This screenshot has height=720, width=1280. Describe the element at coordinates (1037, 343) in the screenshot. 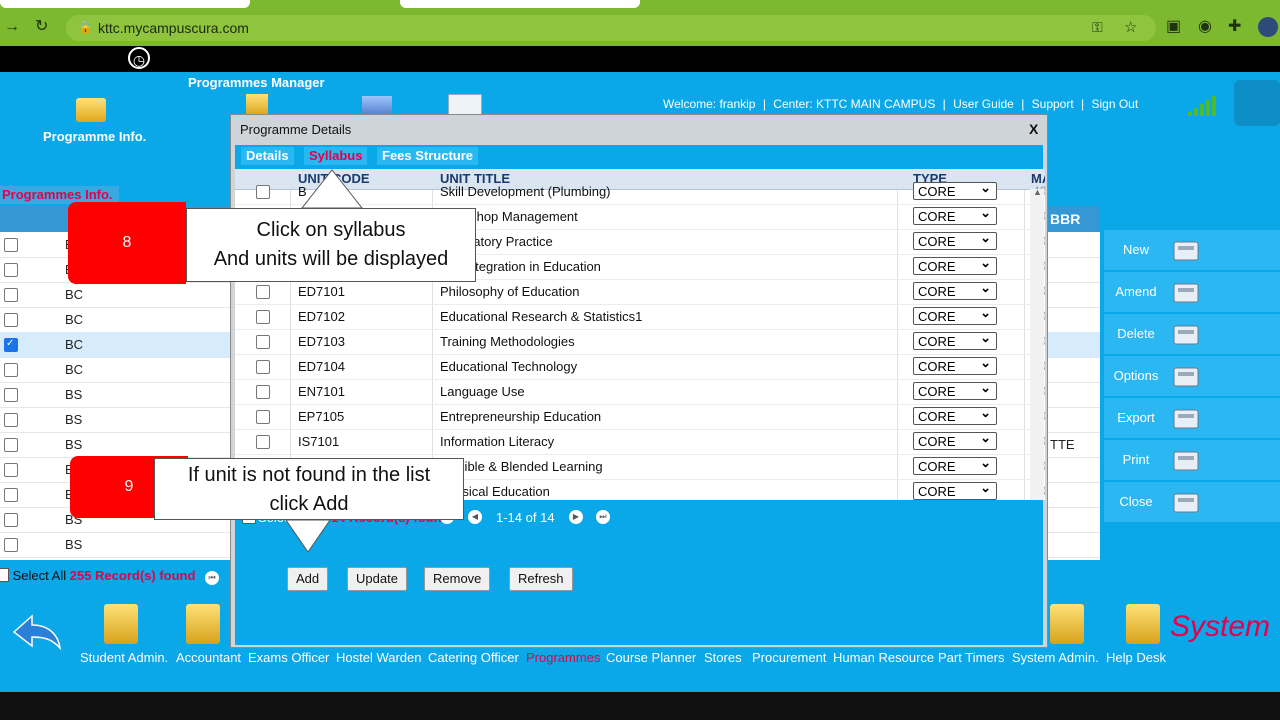

I see `vertical-scrollbar: ▲` at that location.